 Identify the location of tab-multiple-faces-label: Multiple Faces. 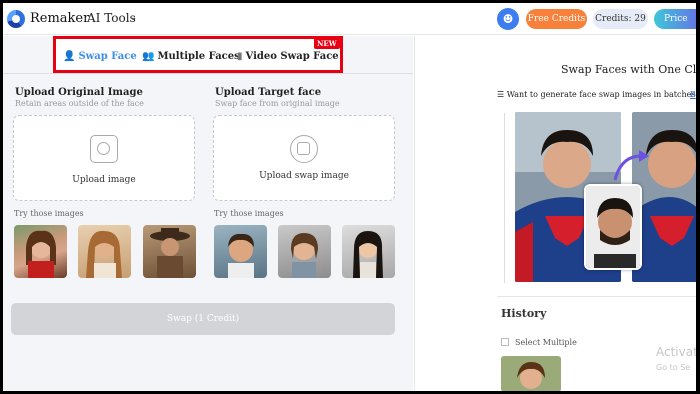
(198, 56).